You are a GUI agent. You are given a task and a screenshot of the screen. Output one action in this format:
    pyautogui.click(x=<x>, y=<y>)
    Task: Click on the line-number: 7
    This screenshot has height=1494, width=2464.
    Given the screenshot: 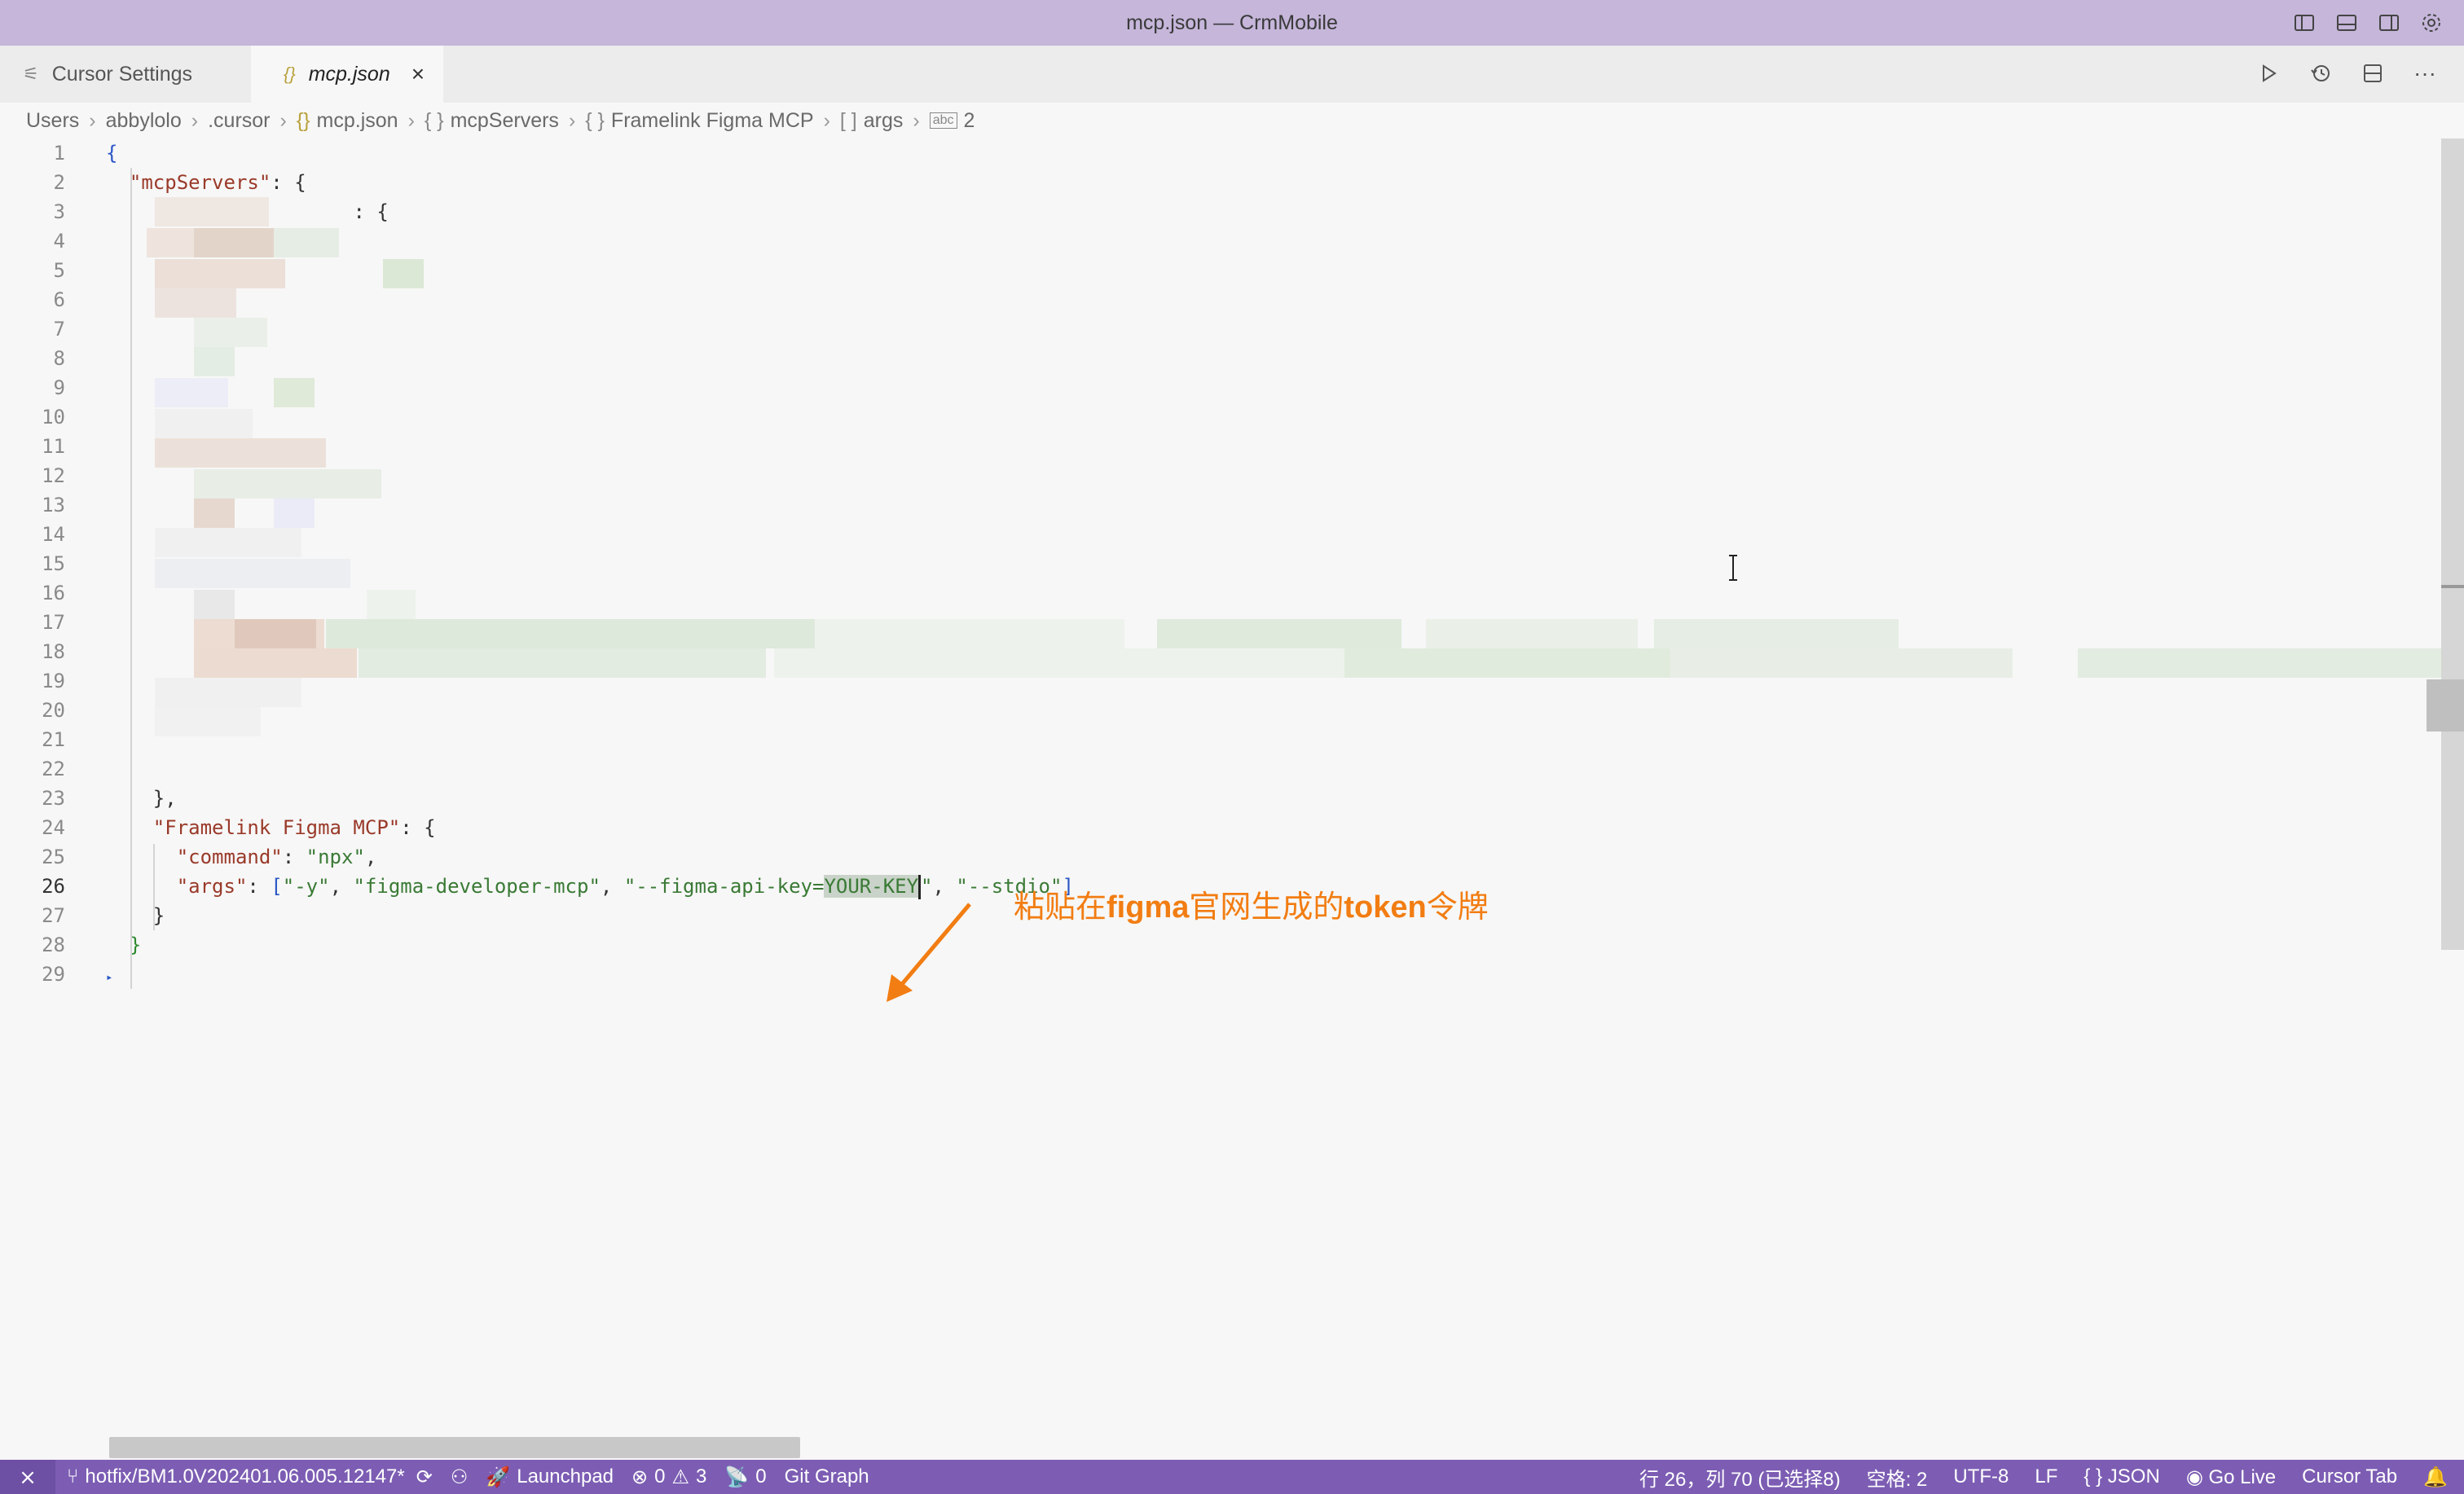 What is the action you would take?
    pyautogui.click(x=59, y=329)
    